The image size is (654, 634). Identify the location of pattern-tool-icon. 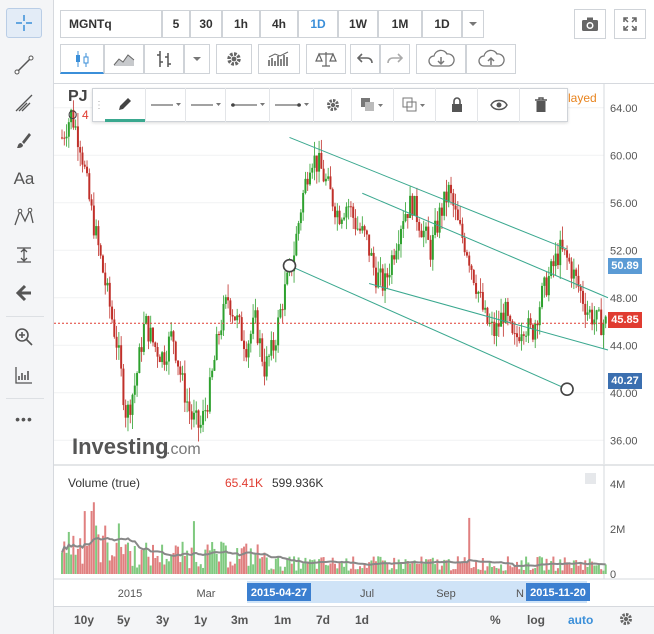
(24, 217).